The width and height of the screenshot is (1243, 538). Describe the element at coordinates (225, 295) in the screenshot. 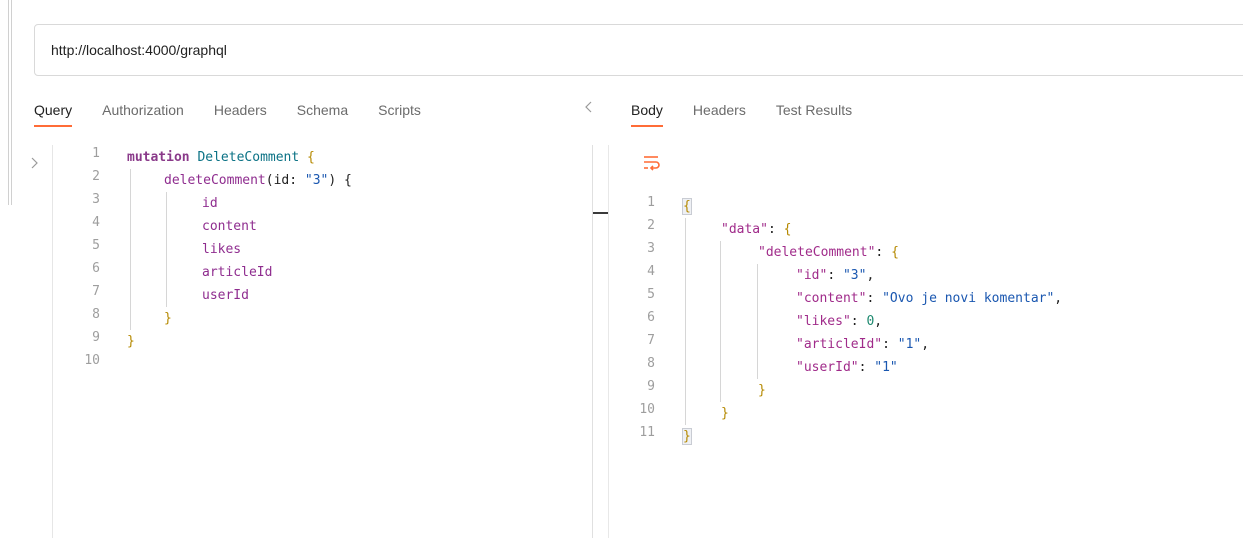

I see `code-line: userId` at that location.